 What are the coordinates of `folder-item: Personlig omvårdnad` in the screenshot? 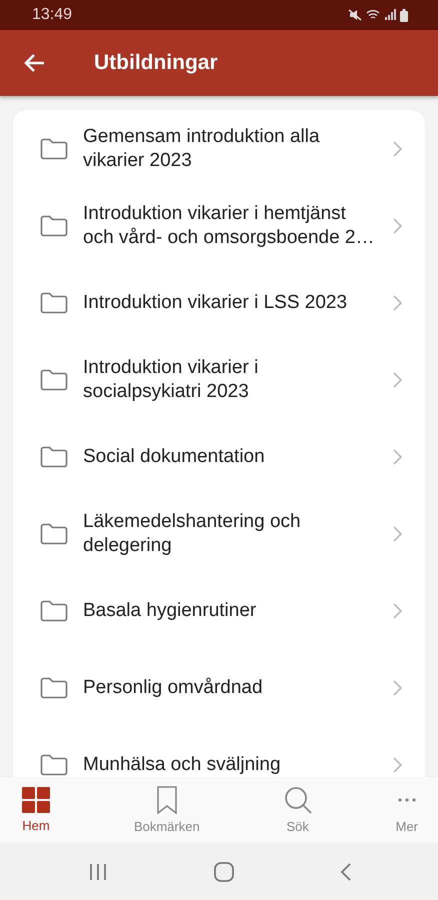 It's located at (219, 687).